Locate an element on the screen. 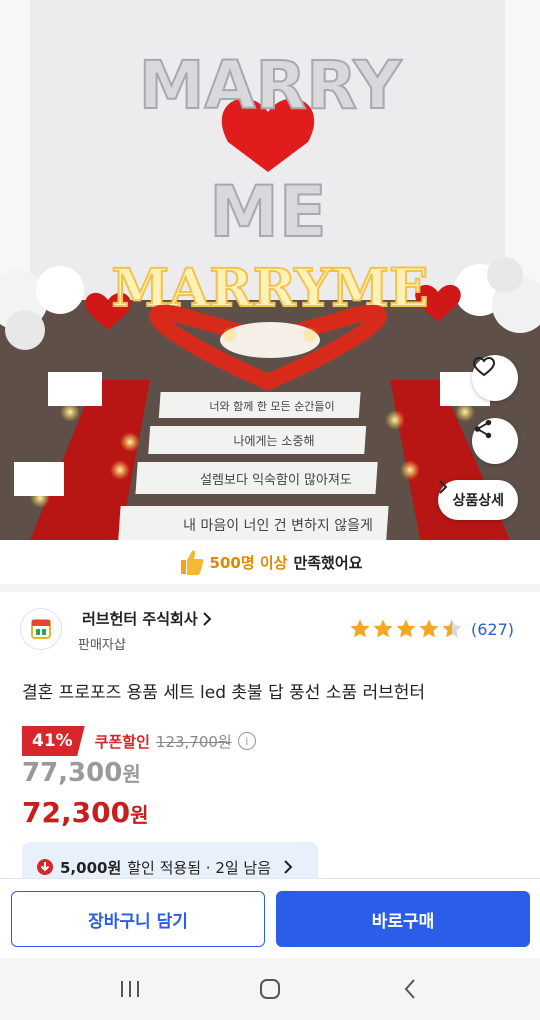  final-price-unit: 원 is located at coordinates (139, 815).